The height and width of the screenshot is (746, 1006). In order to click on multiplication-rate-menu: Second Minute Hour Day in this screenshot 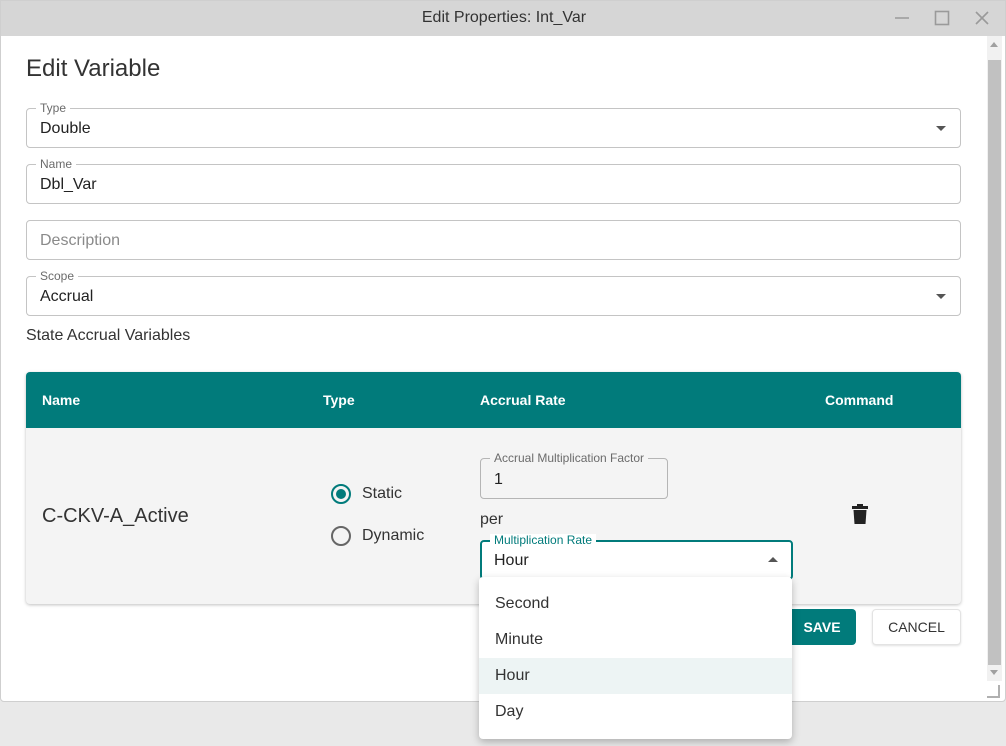, I will do `click(635, 658)`.